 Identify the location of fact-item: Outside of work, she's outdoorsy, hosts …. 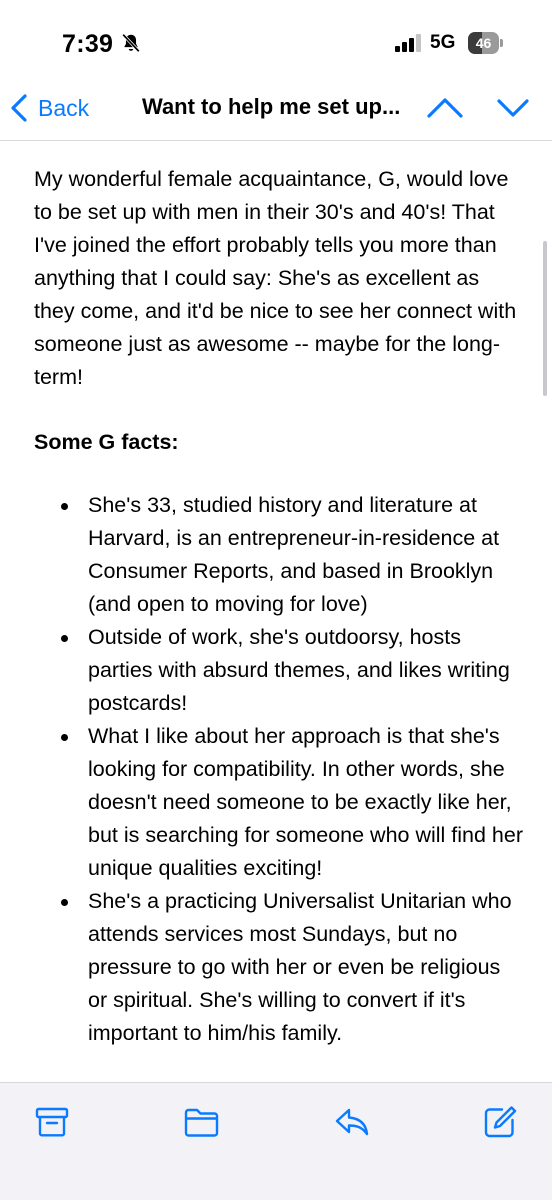
(279, 670).